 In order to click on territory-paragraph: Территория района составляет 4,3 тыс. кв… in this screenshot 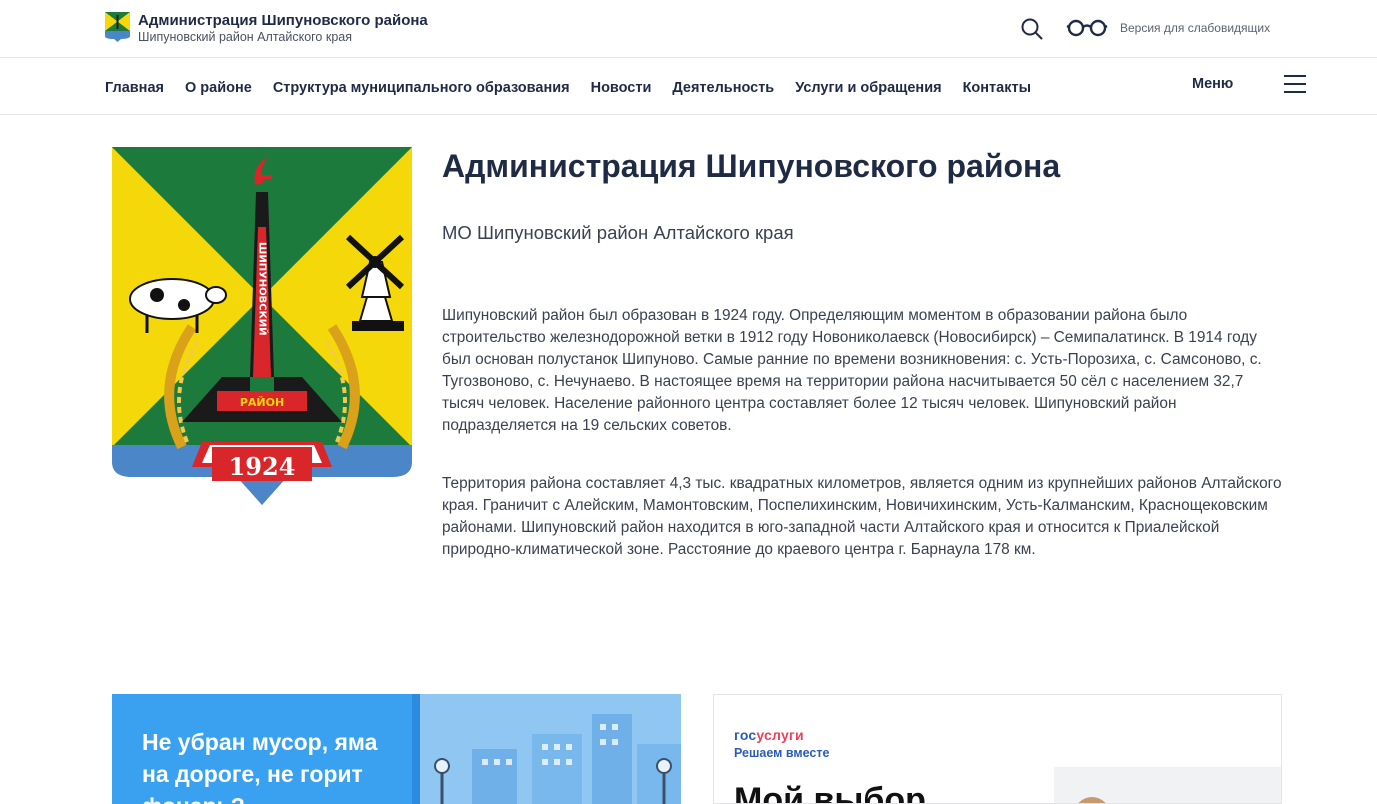, I will do `click(862, 516)`.